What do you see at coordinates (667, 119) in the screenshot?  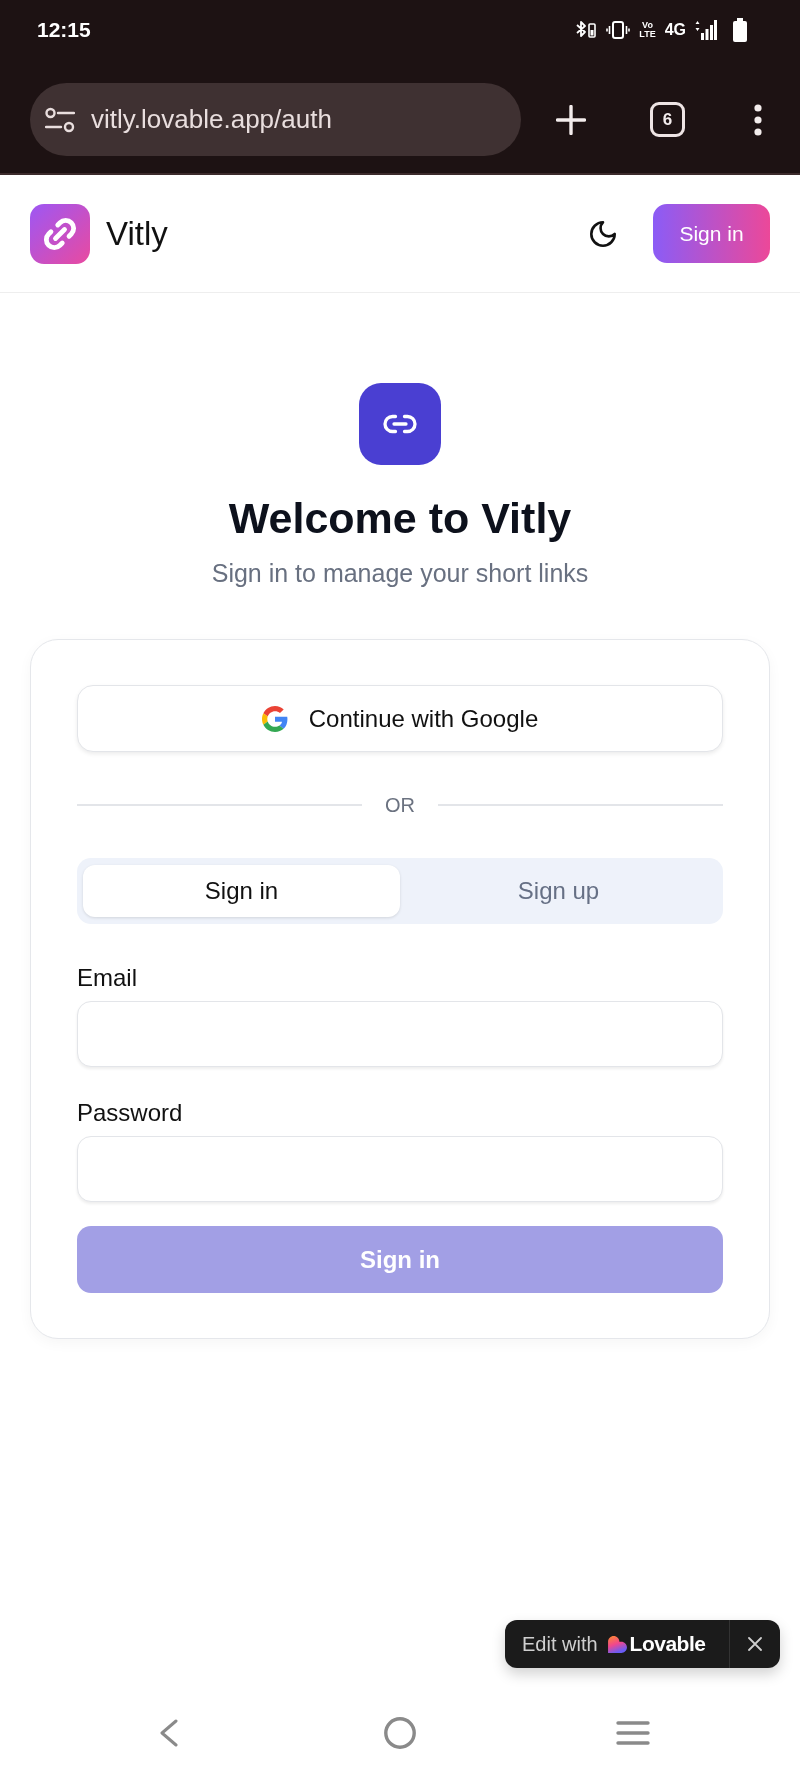 I see `tab-switcher-button: 6` at bounding box center [667, 119].